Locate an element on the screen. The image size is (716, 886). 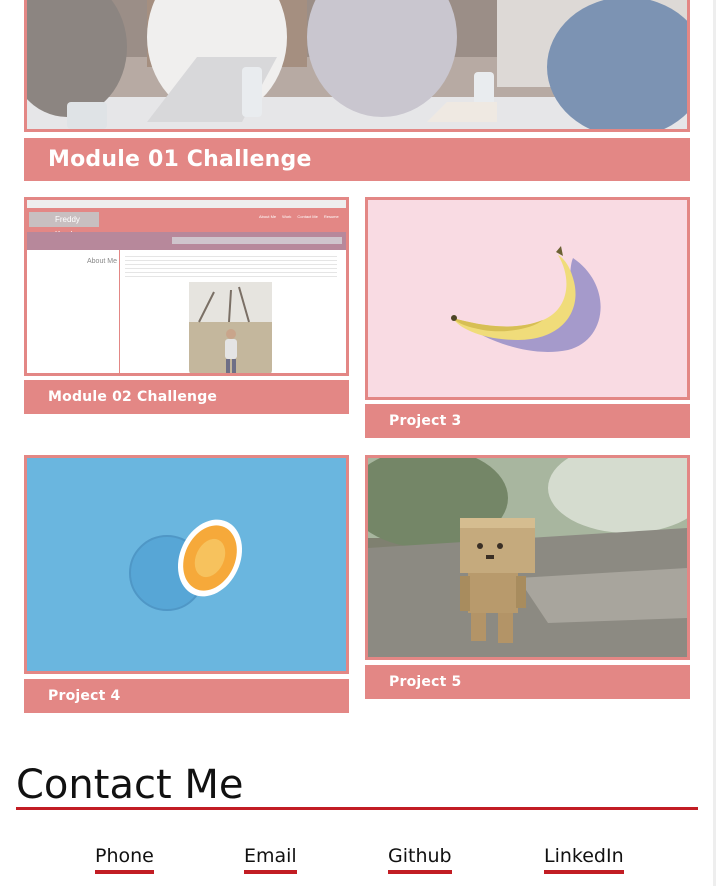
card-title-text: Project 3 is located at coordinates (425, 421).